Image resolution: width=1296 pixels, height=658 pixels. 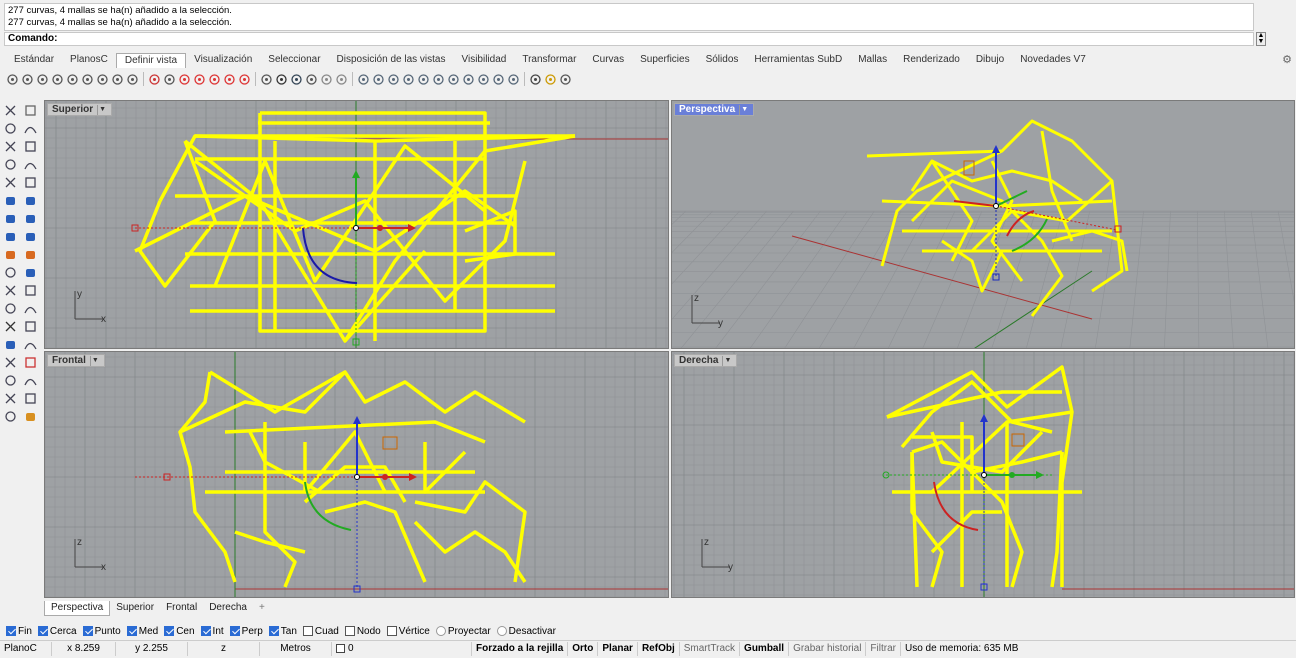 What do you see at coordinates (30, 362) in the screenshot?
I see `layer-icon` at bounding box center [30, 362].